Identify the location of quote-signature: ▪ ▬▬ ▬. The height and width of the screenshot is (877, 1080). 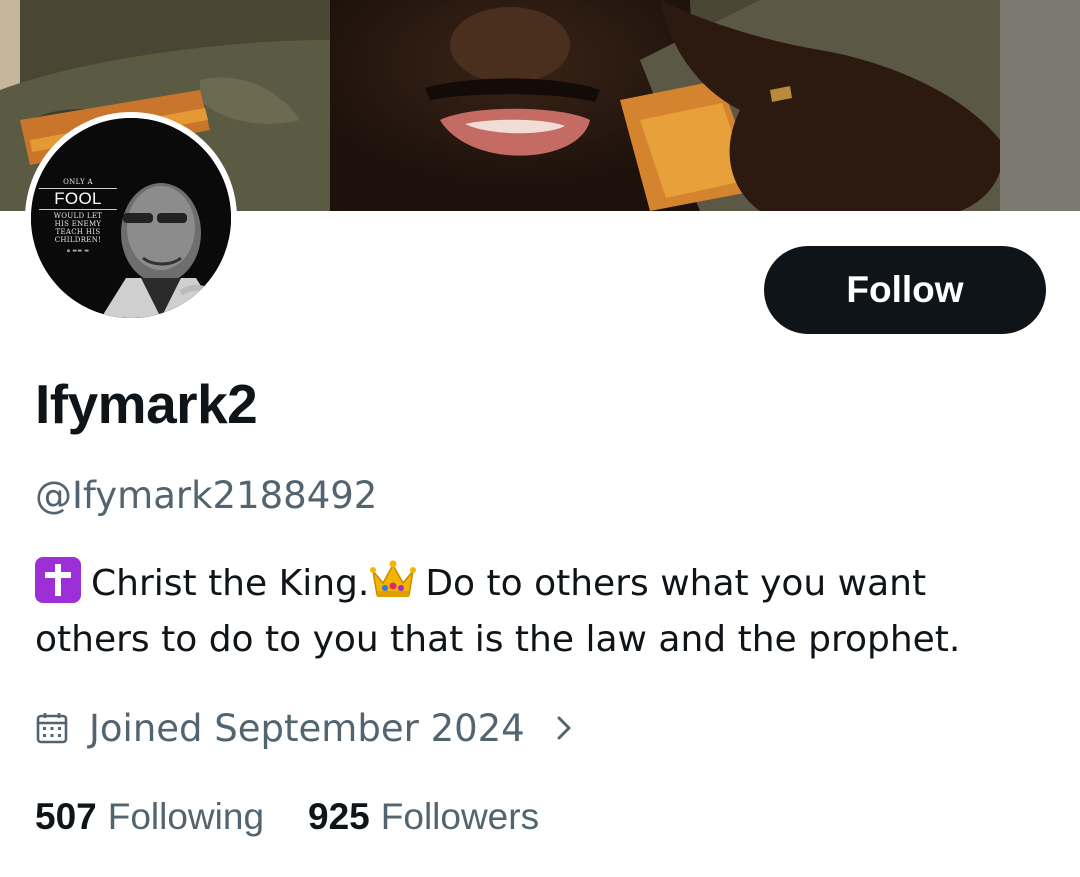
(78, 251).